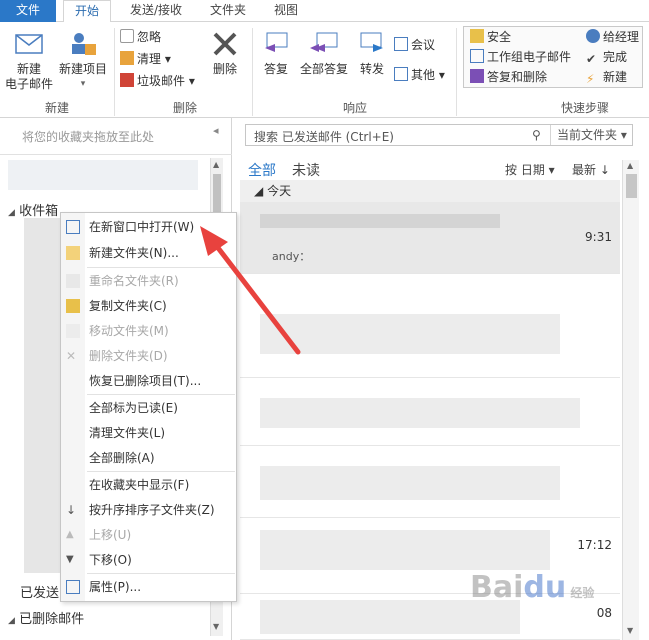 Image resolution: width=649 pixels, height=640 pixels. What do you see at coordinates (250, 290) in the screenshot?
I see `annotation-arrow-icon` at bounding box center [250, 290].